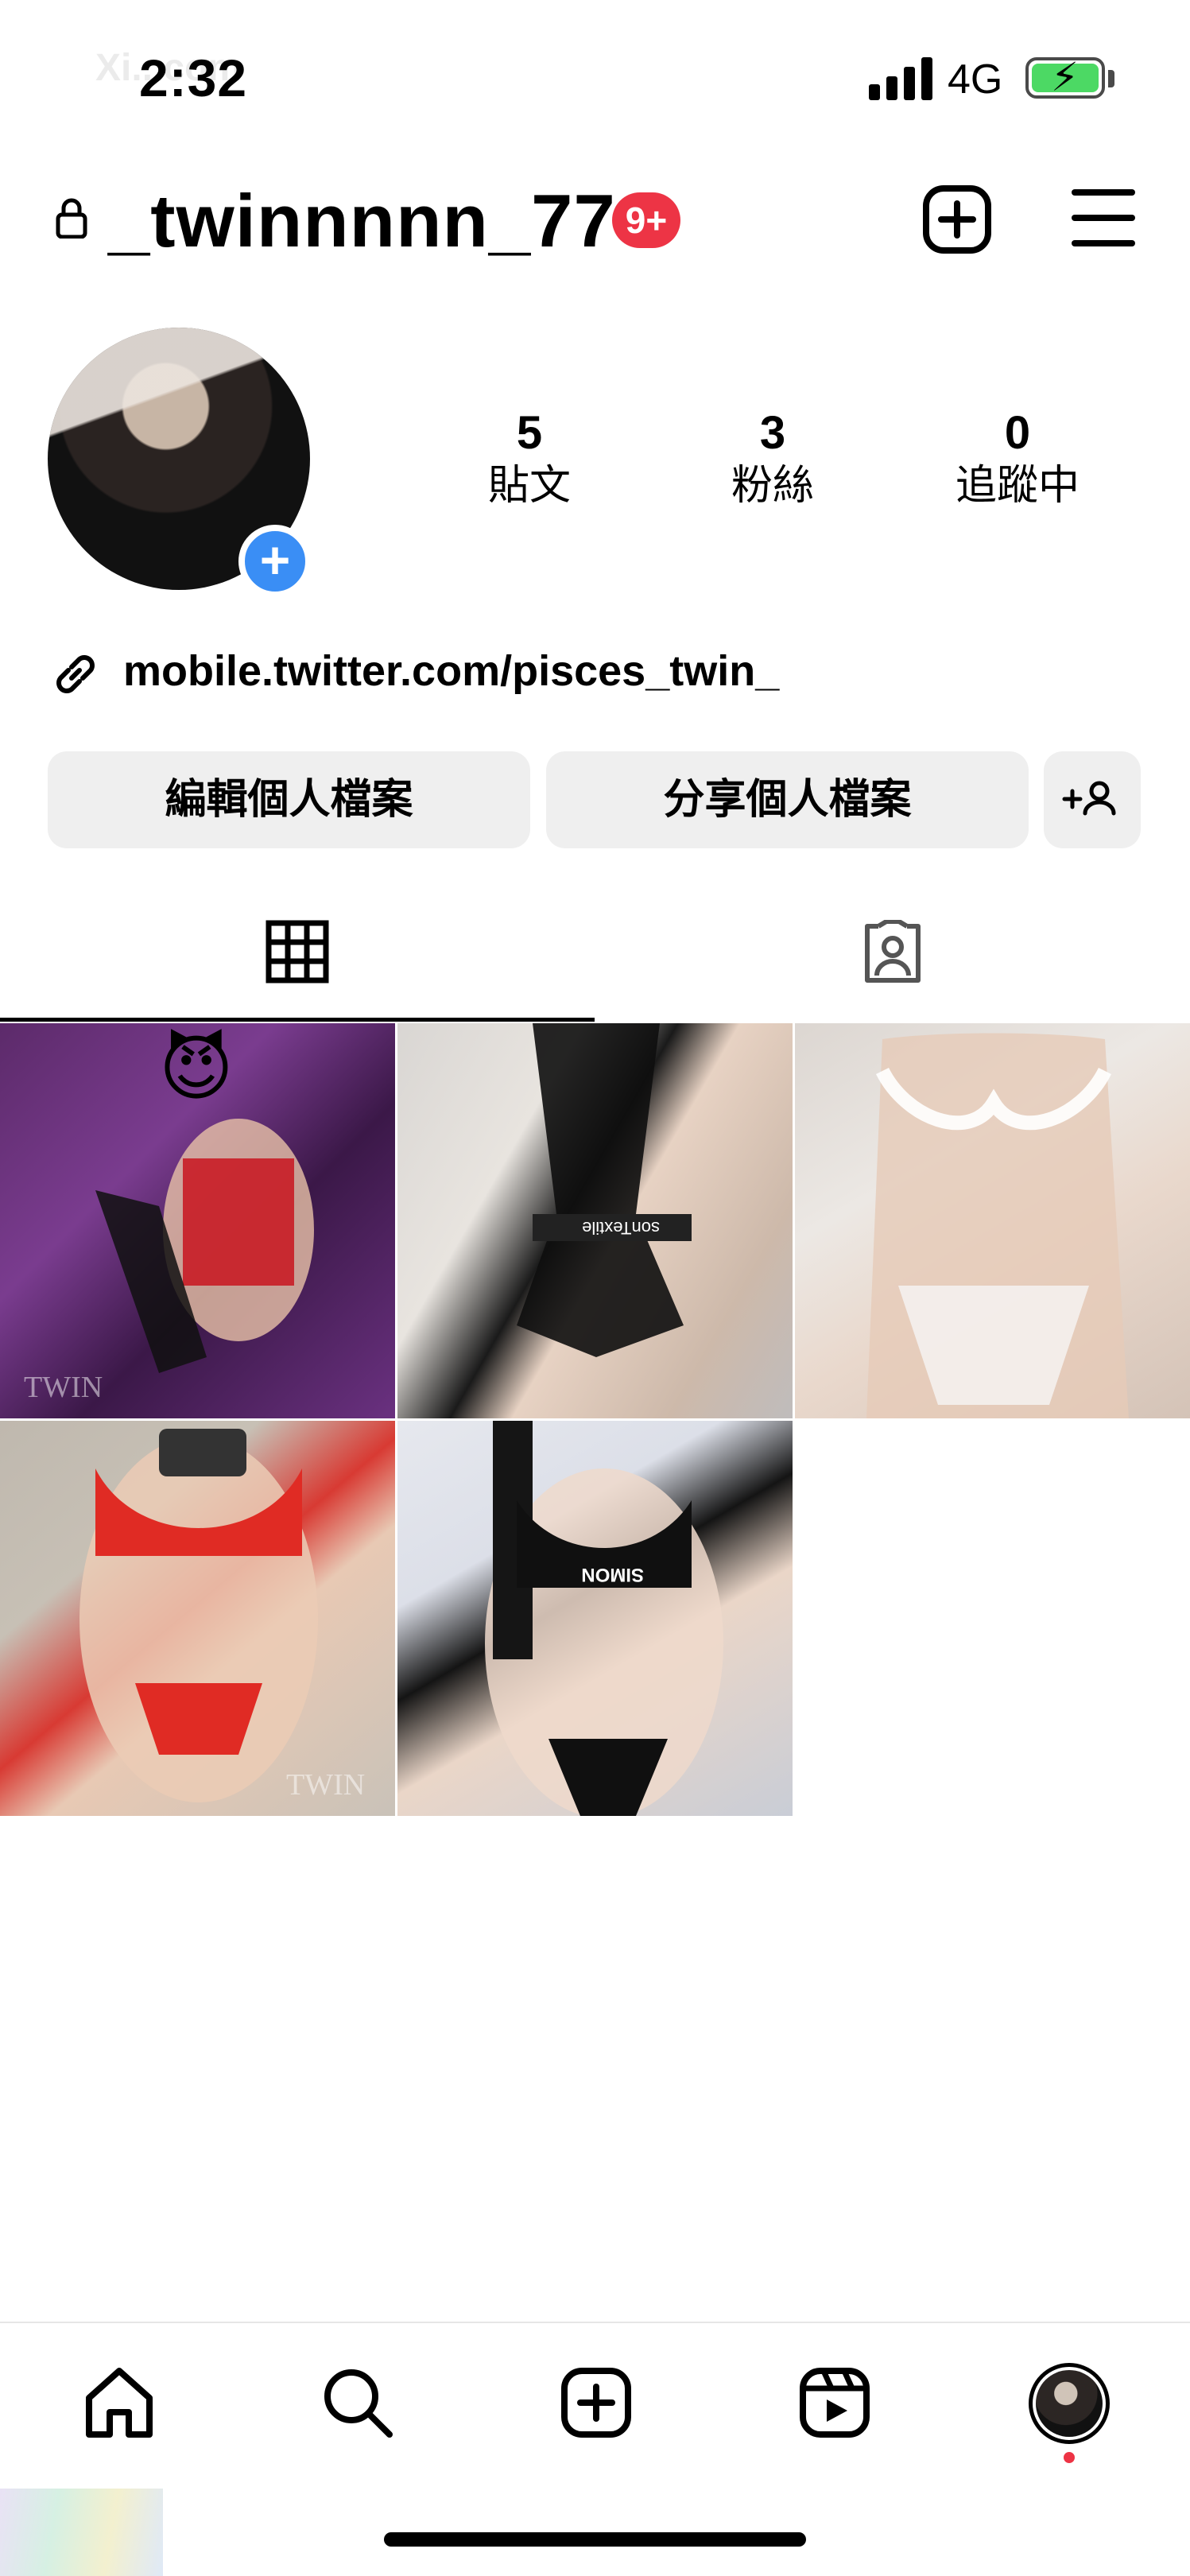  I want to click on home-indicator, so click(595, 2539).